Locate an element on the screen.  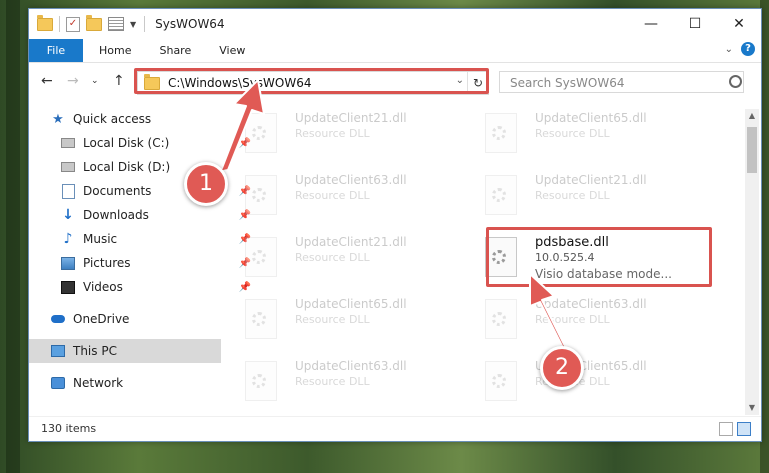
videos-icon is located at coordinates (68, 287).